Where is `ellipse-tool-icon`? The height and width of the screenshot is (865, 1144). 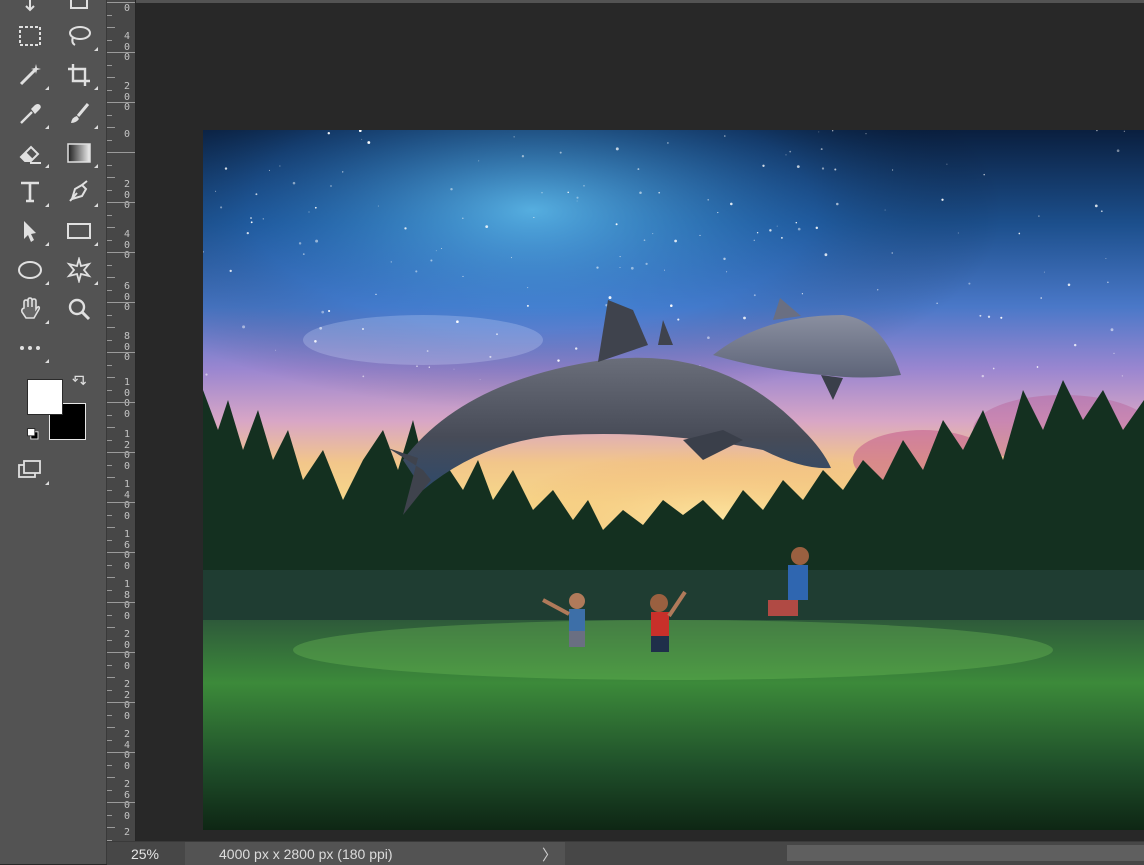 ellipse-tool-icon is located at coordinates (32, 270).